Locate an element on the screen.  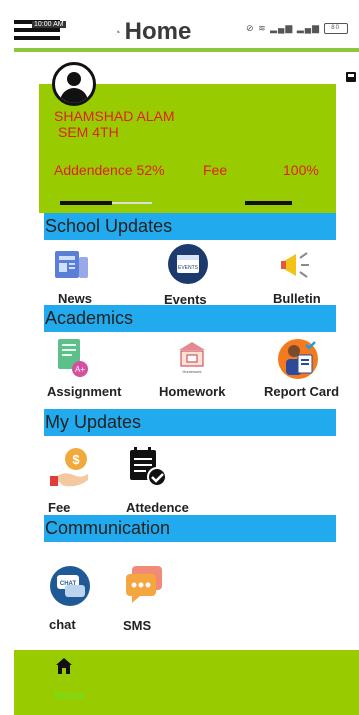
sms-icon is located at coordinates (144, 584).